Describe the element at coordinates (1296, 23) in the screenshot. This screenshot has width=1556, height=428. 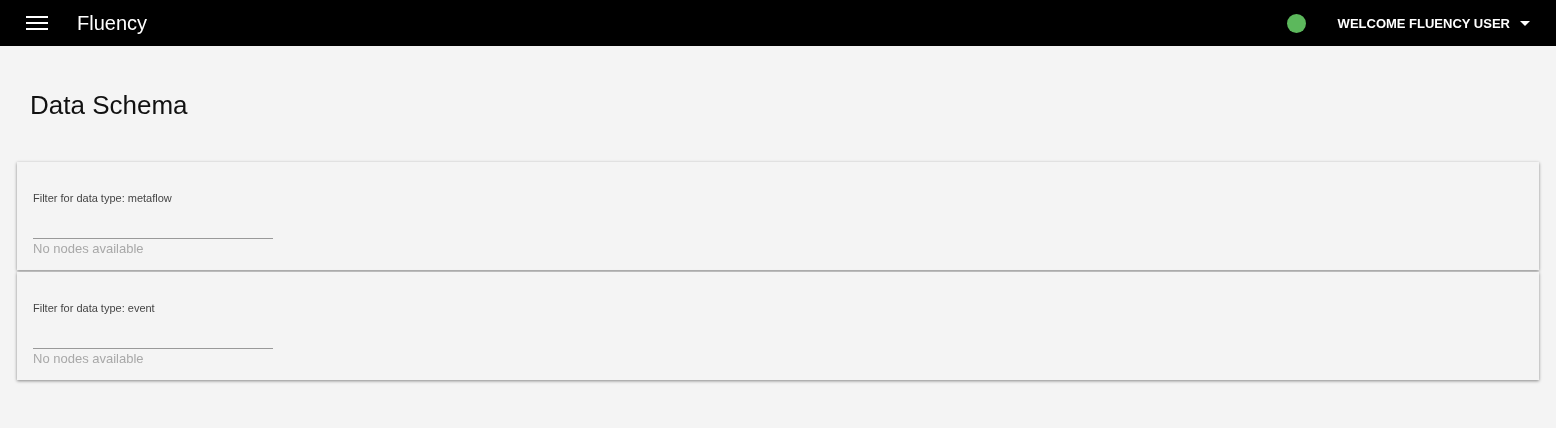
I see `status-dot-icon` at that location.